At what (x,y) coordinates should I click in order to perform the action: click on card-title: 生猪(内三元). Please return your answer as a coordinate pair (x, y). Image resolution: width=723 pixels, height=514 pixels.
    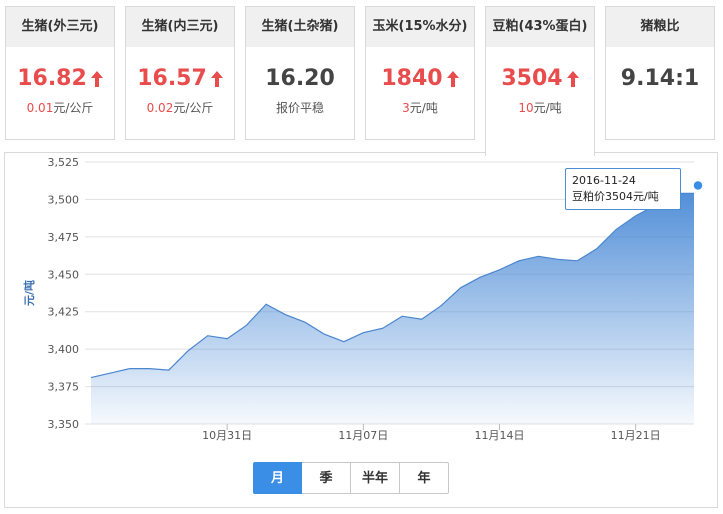
    Looking at the image, I should click on (180, 27).